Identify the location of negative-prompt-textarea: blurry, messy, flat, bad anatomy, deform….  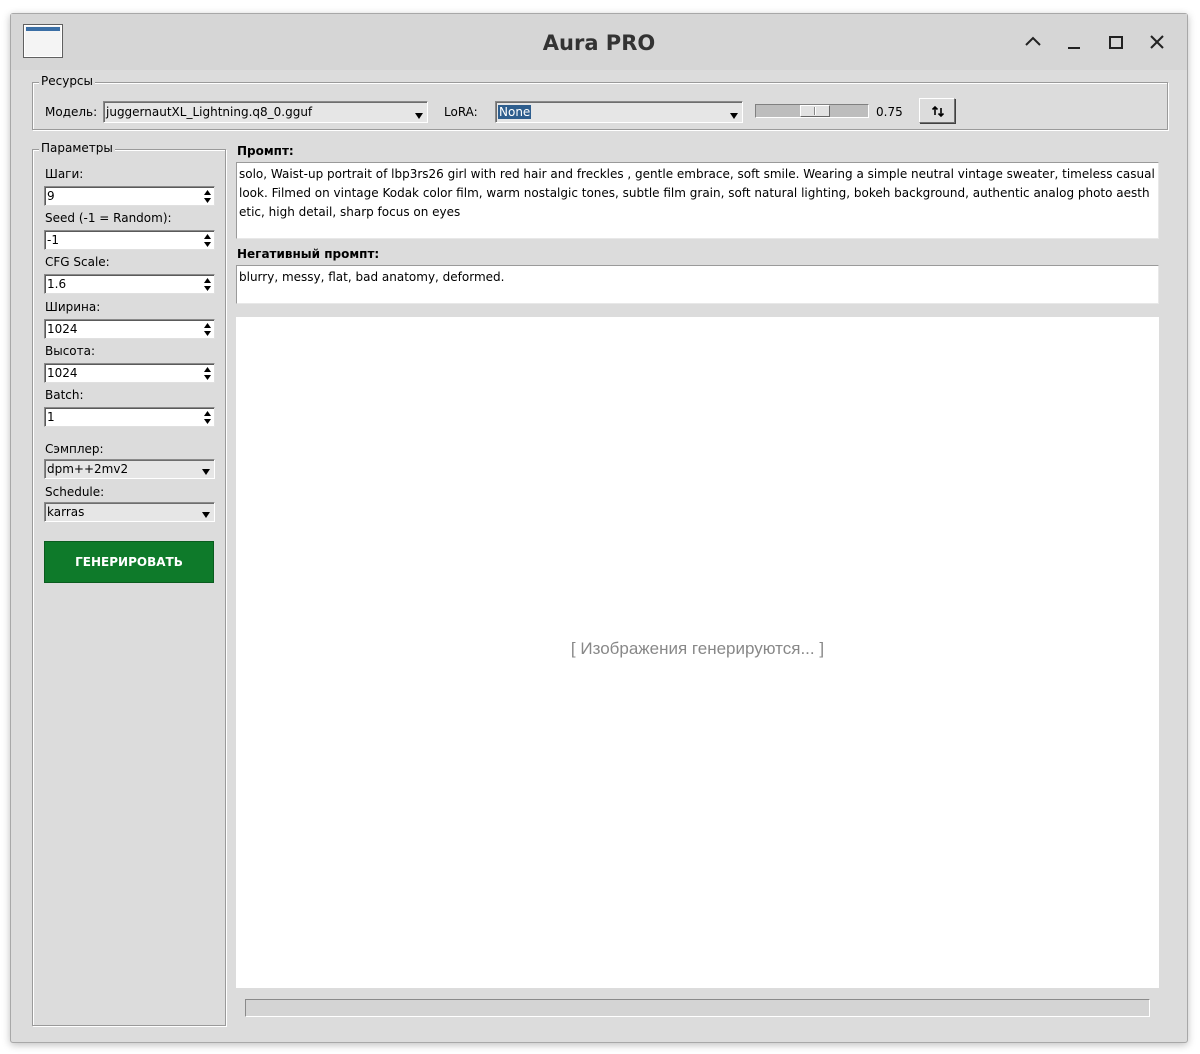
(697, 284).